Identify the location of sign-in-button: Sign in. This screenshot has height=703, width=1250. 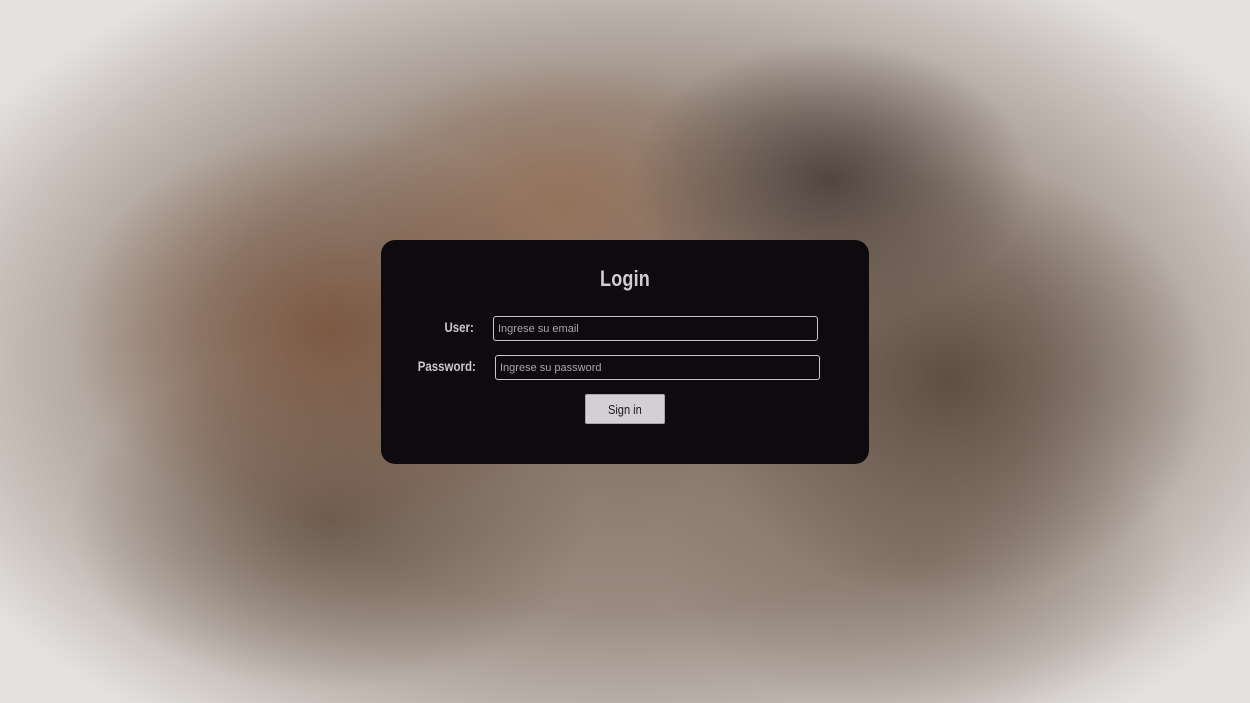
(625, 409).